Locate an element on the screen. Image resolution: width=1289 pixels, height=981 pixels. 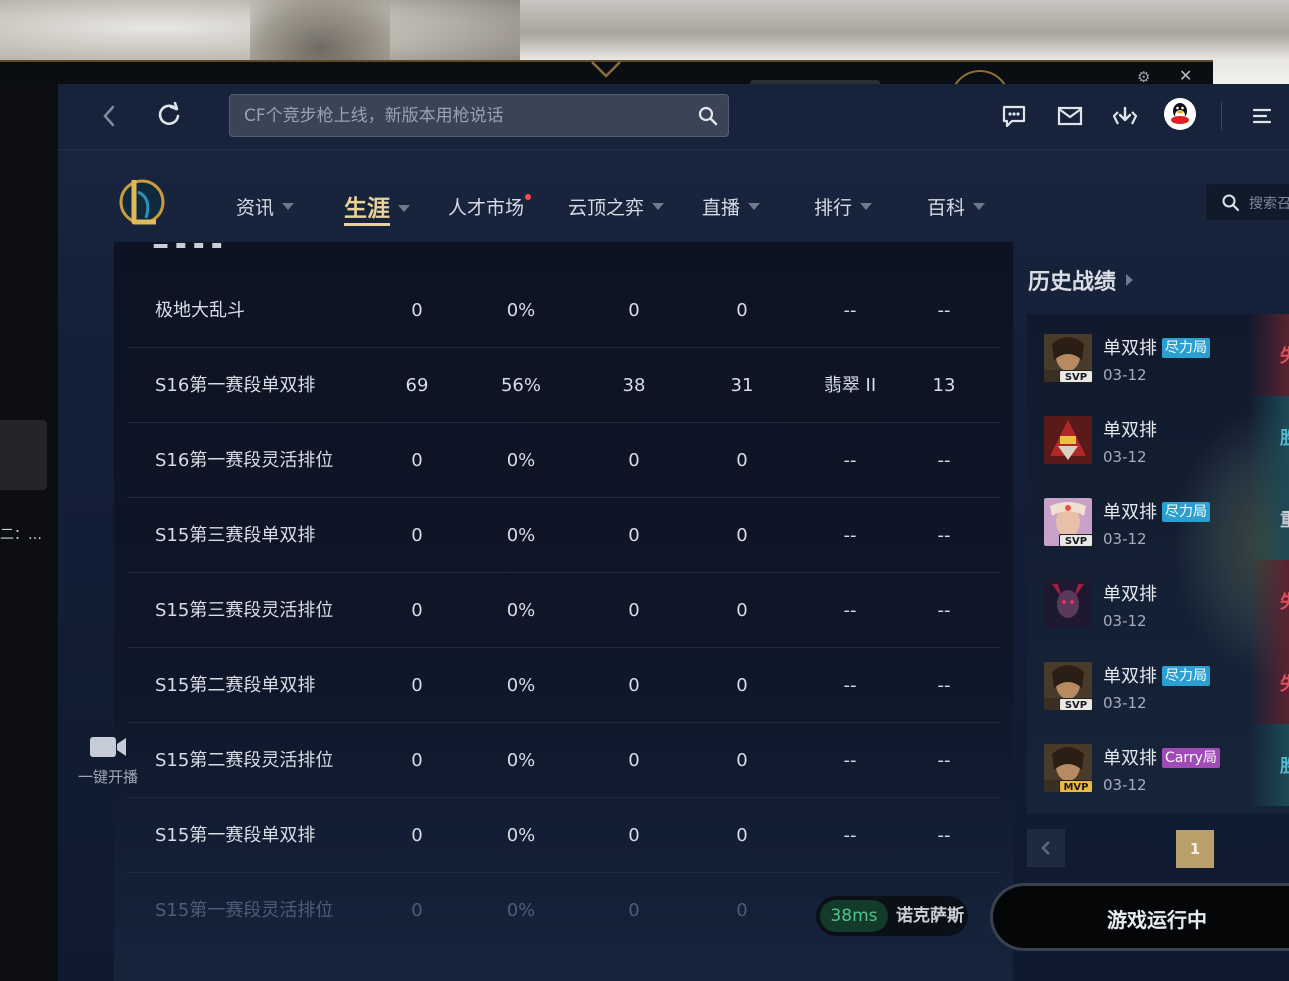
table-row: S15第三赛段单双排 0 0% 0 0 -- -- is located at coordinates (563, 535).